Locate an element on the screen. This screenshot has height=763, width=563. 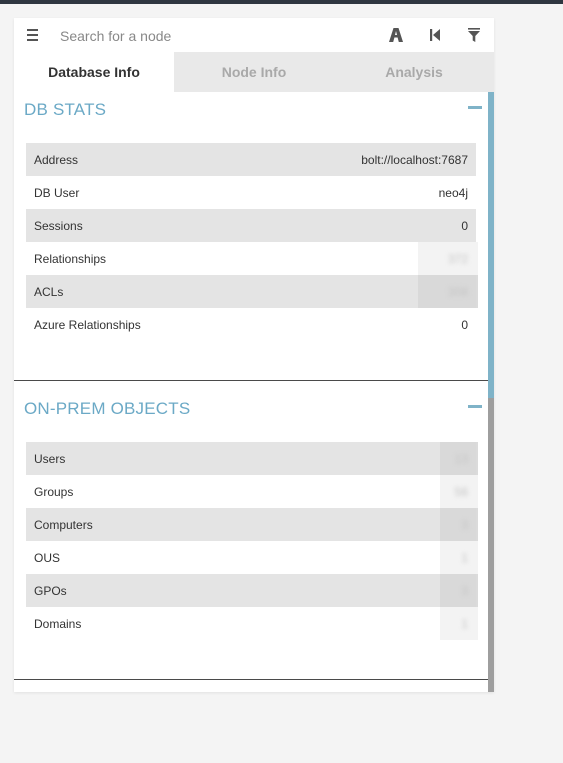
row-value: 308 is located at coordinates (457, 292).